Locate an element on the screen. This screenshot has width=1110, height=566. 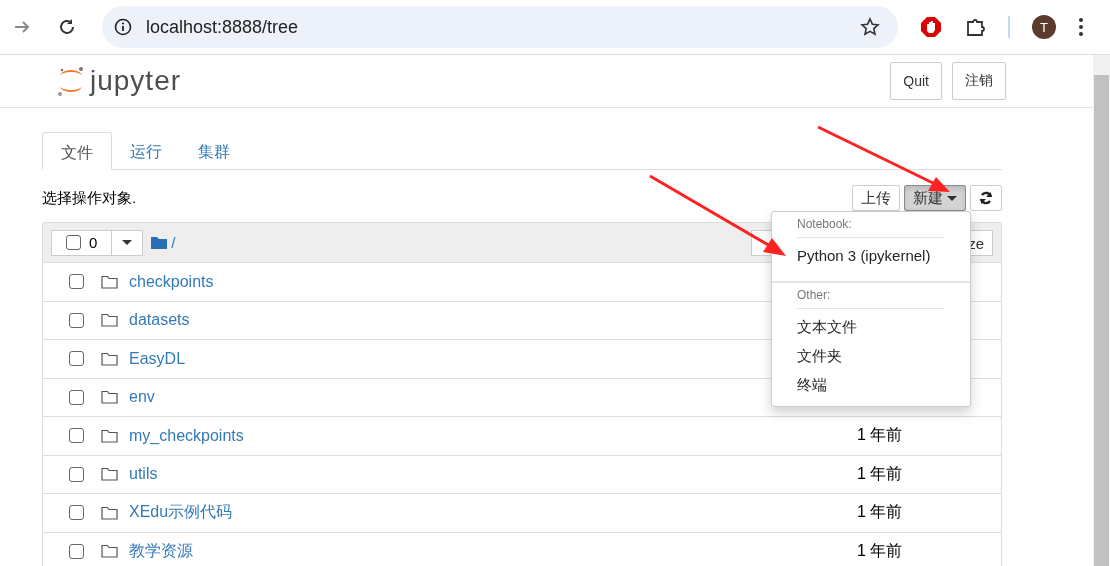
hint-text: 选择操作对象. is located at coordinates (89, 198).